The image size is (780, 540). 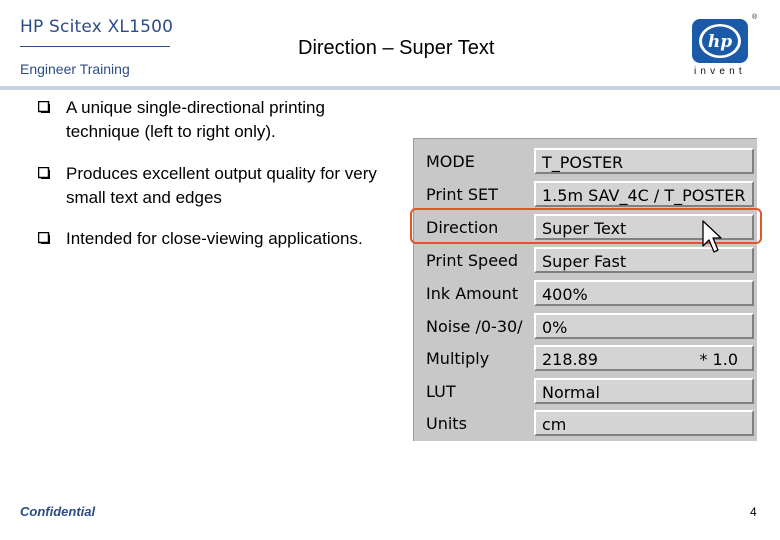 What do you see at coordinates (441, 391) in the screenshot?
I see `setting-label: LUT` at bounding box center [441, 391].